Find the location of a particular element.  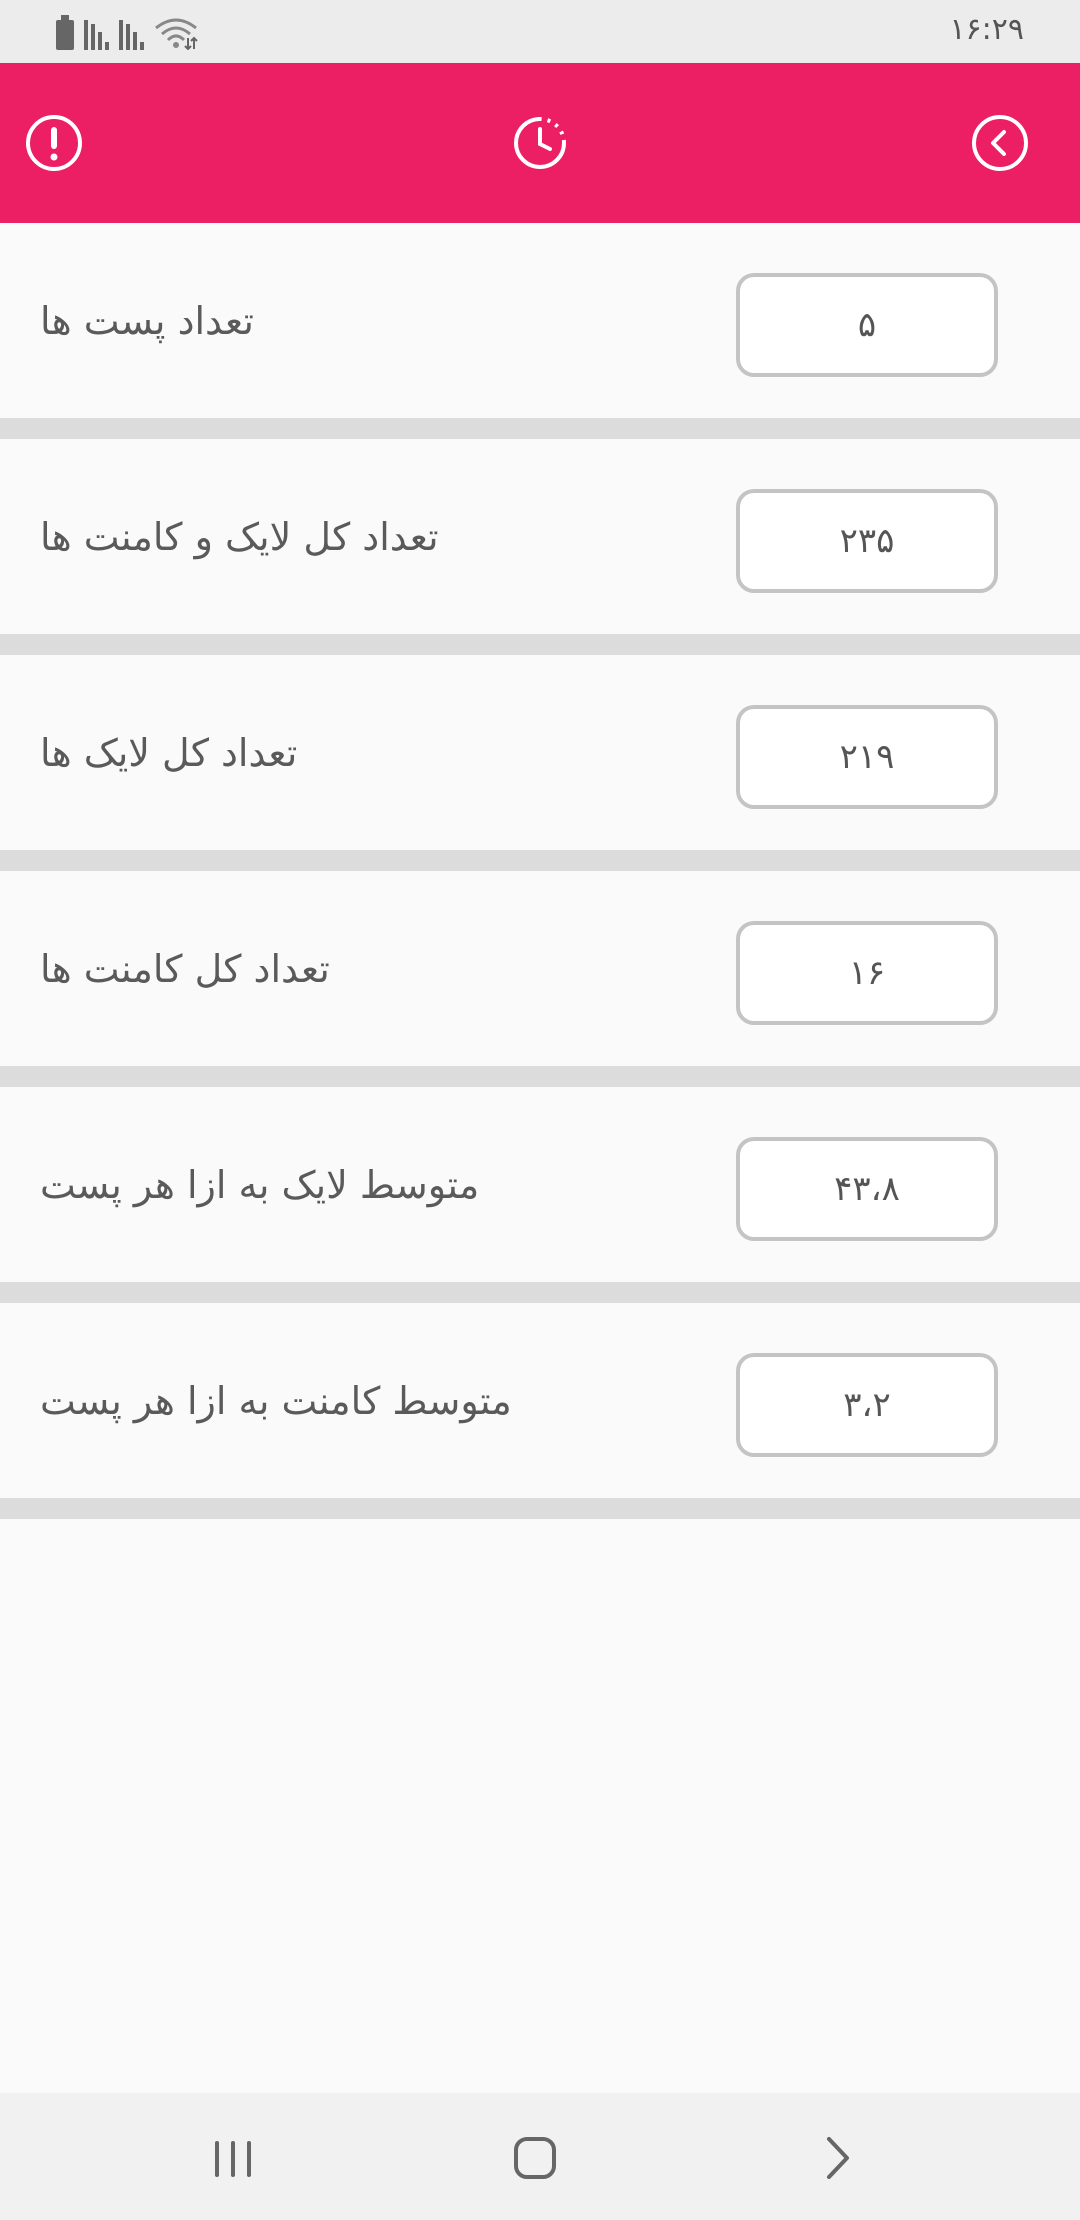

history-button is located at coordinates (540, 143).